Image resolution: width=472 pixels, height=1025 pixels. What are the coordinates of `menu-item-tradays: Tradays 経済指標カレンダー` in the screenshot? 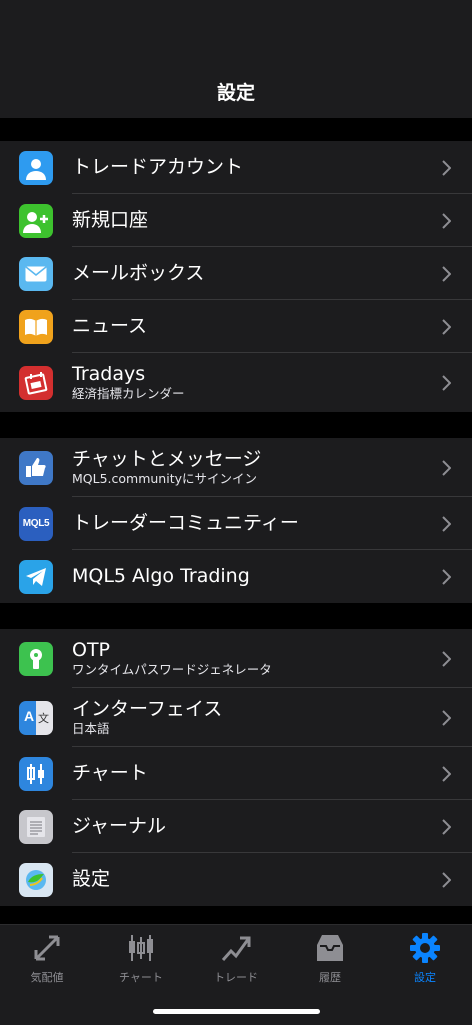 It's located at (236, 382).